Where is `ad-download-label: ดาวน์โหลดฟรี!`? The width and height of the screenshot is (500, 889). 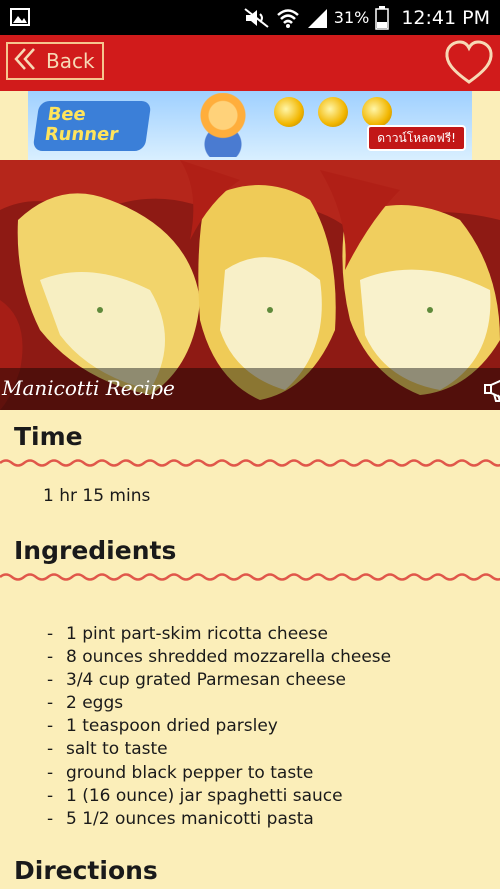 ad-download-label: ดาวน์โหลดฟรี! is located at coordinates (416, 138).